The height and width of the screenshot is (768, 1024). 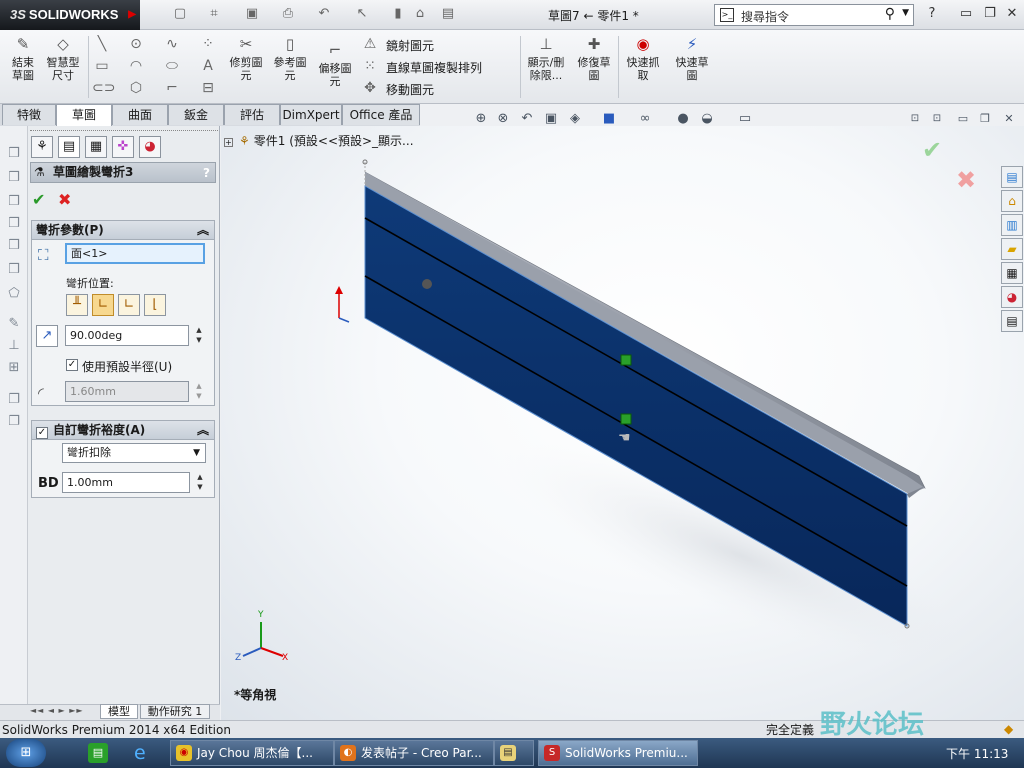 What do you see at coordinates (14, 324) in the screenshot?
I see `sketch-icon: ✎` at bounding box center [14, 324].